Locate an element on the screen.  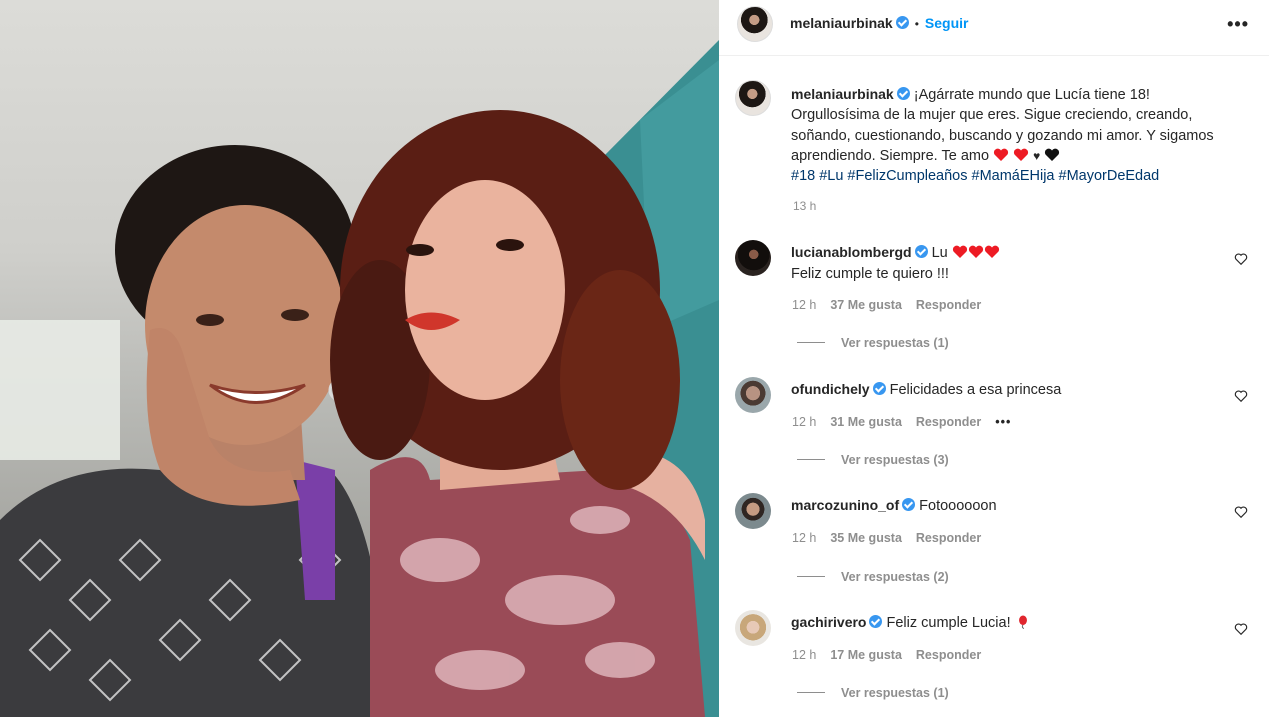
black-heart-icon is located at coordinates (1052, 154).